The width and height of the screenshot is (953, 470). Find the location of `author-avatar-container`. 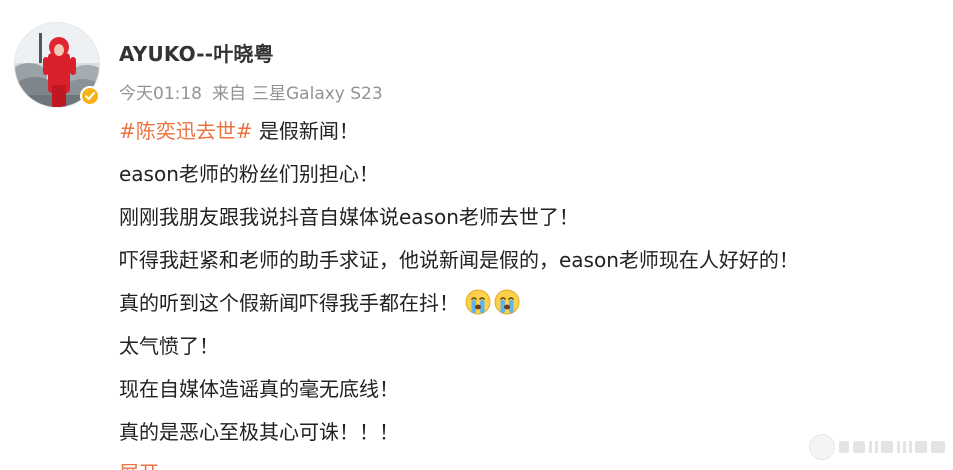

author-avatar-container is located at coordinates (57, 65).